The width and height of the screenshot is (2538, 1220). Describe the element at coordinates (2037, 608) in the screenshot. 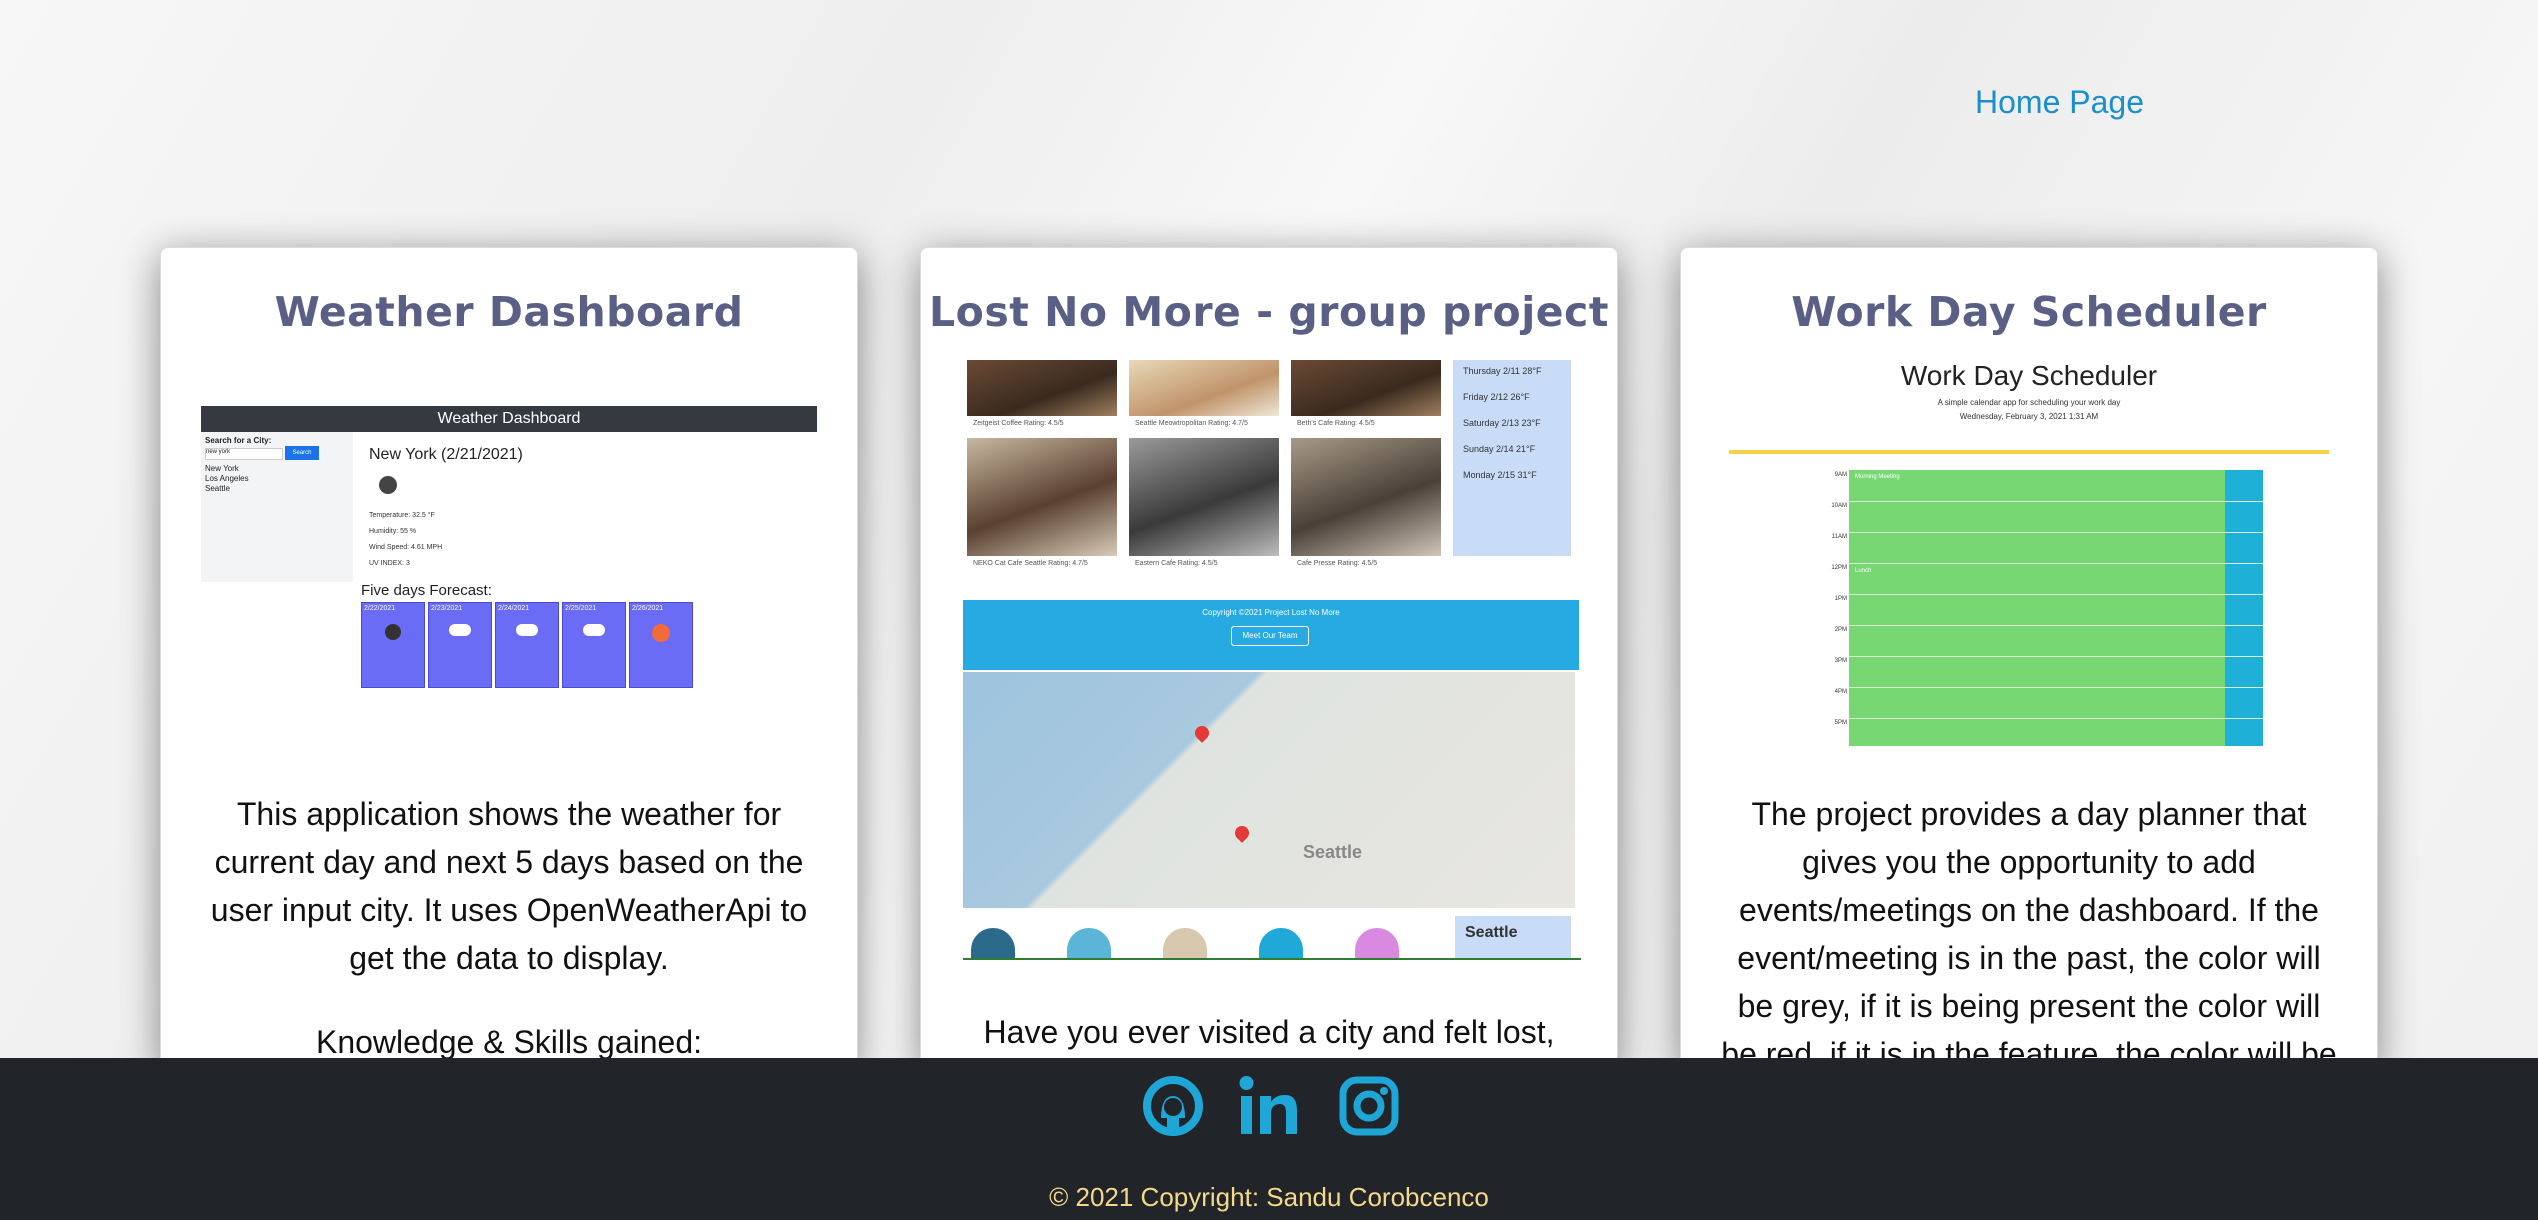

I see `schedule-future-block: Morning Meeting Lunch` at that location.